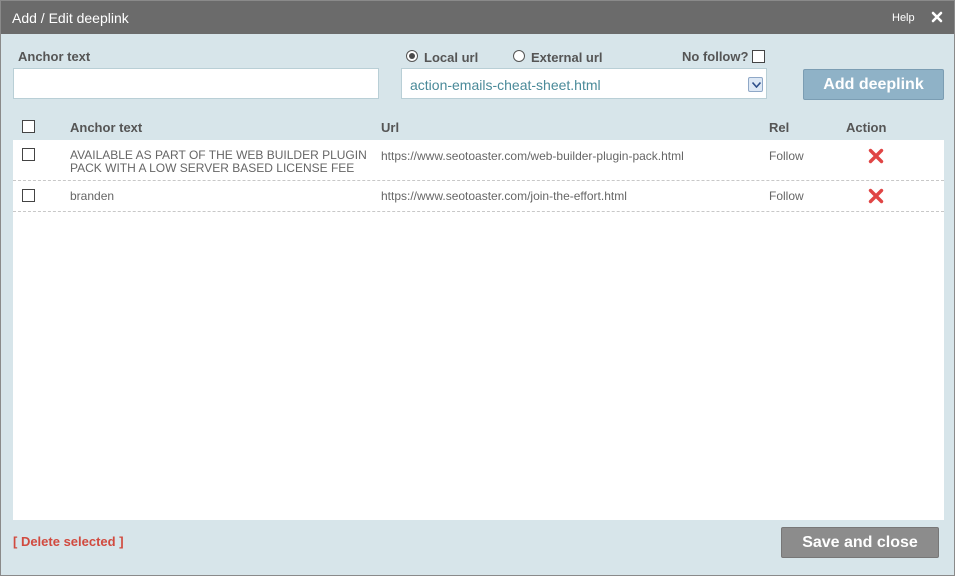  Describe the element at coordinates (779, 127) in the screenshot. I see `header-rel: Rel` at that location.